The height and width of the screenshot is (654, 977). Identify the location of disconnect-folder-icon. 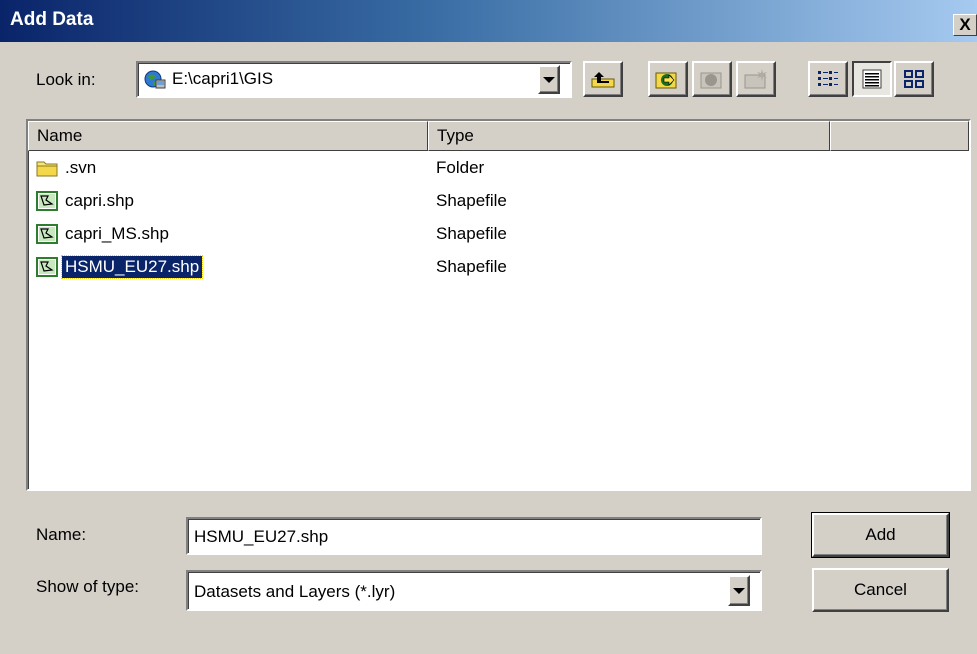
(711, 80).